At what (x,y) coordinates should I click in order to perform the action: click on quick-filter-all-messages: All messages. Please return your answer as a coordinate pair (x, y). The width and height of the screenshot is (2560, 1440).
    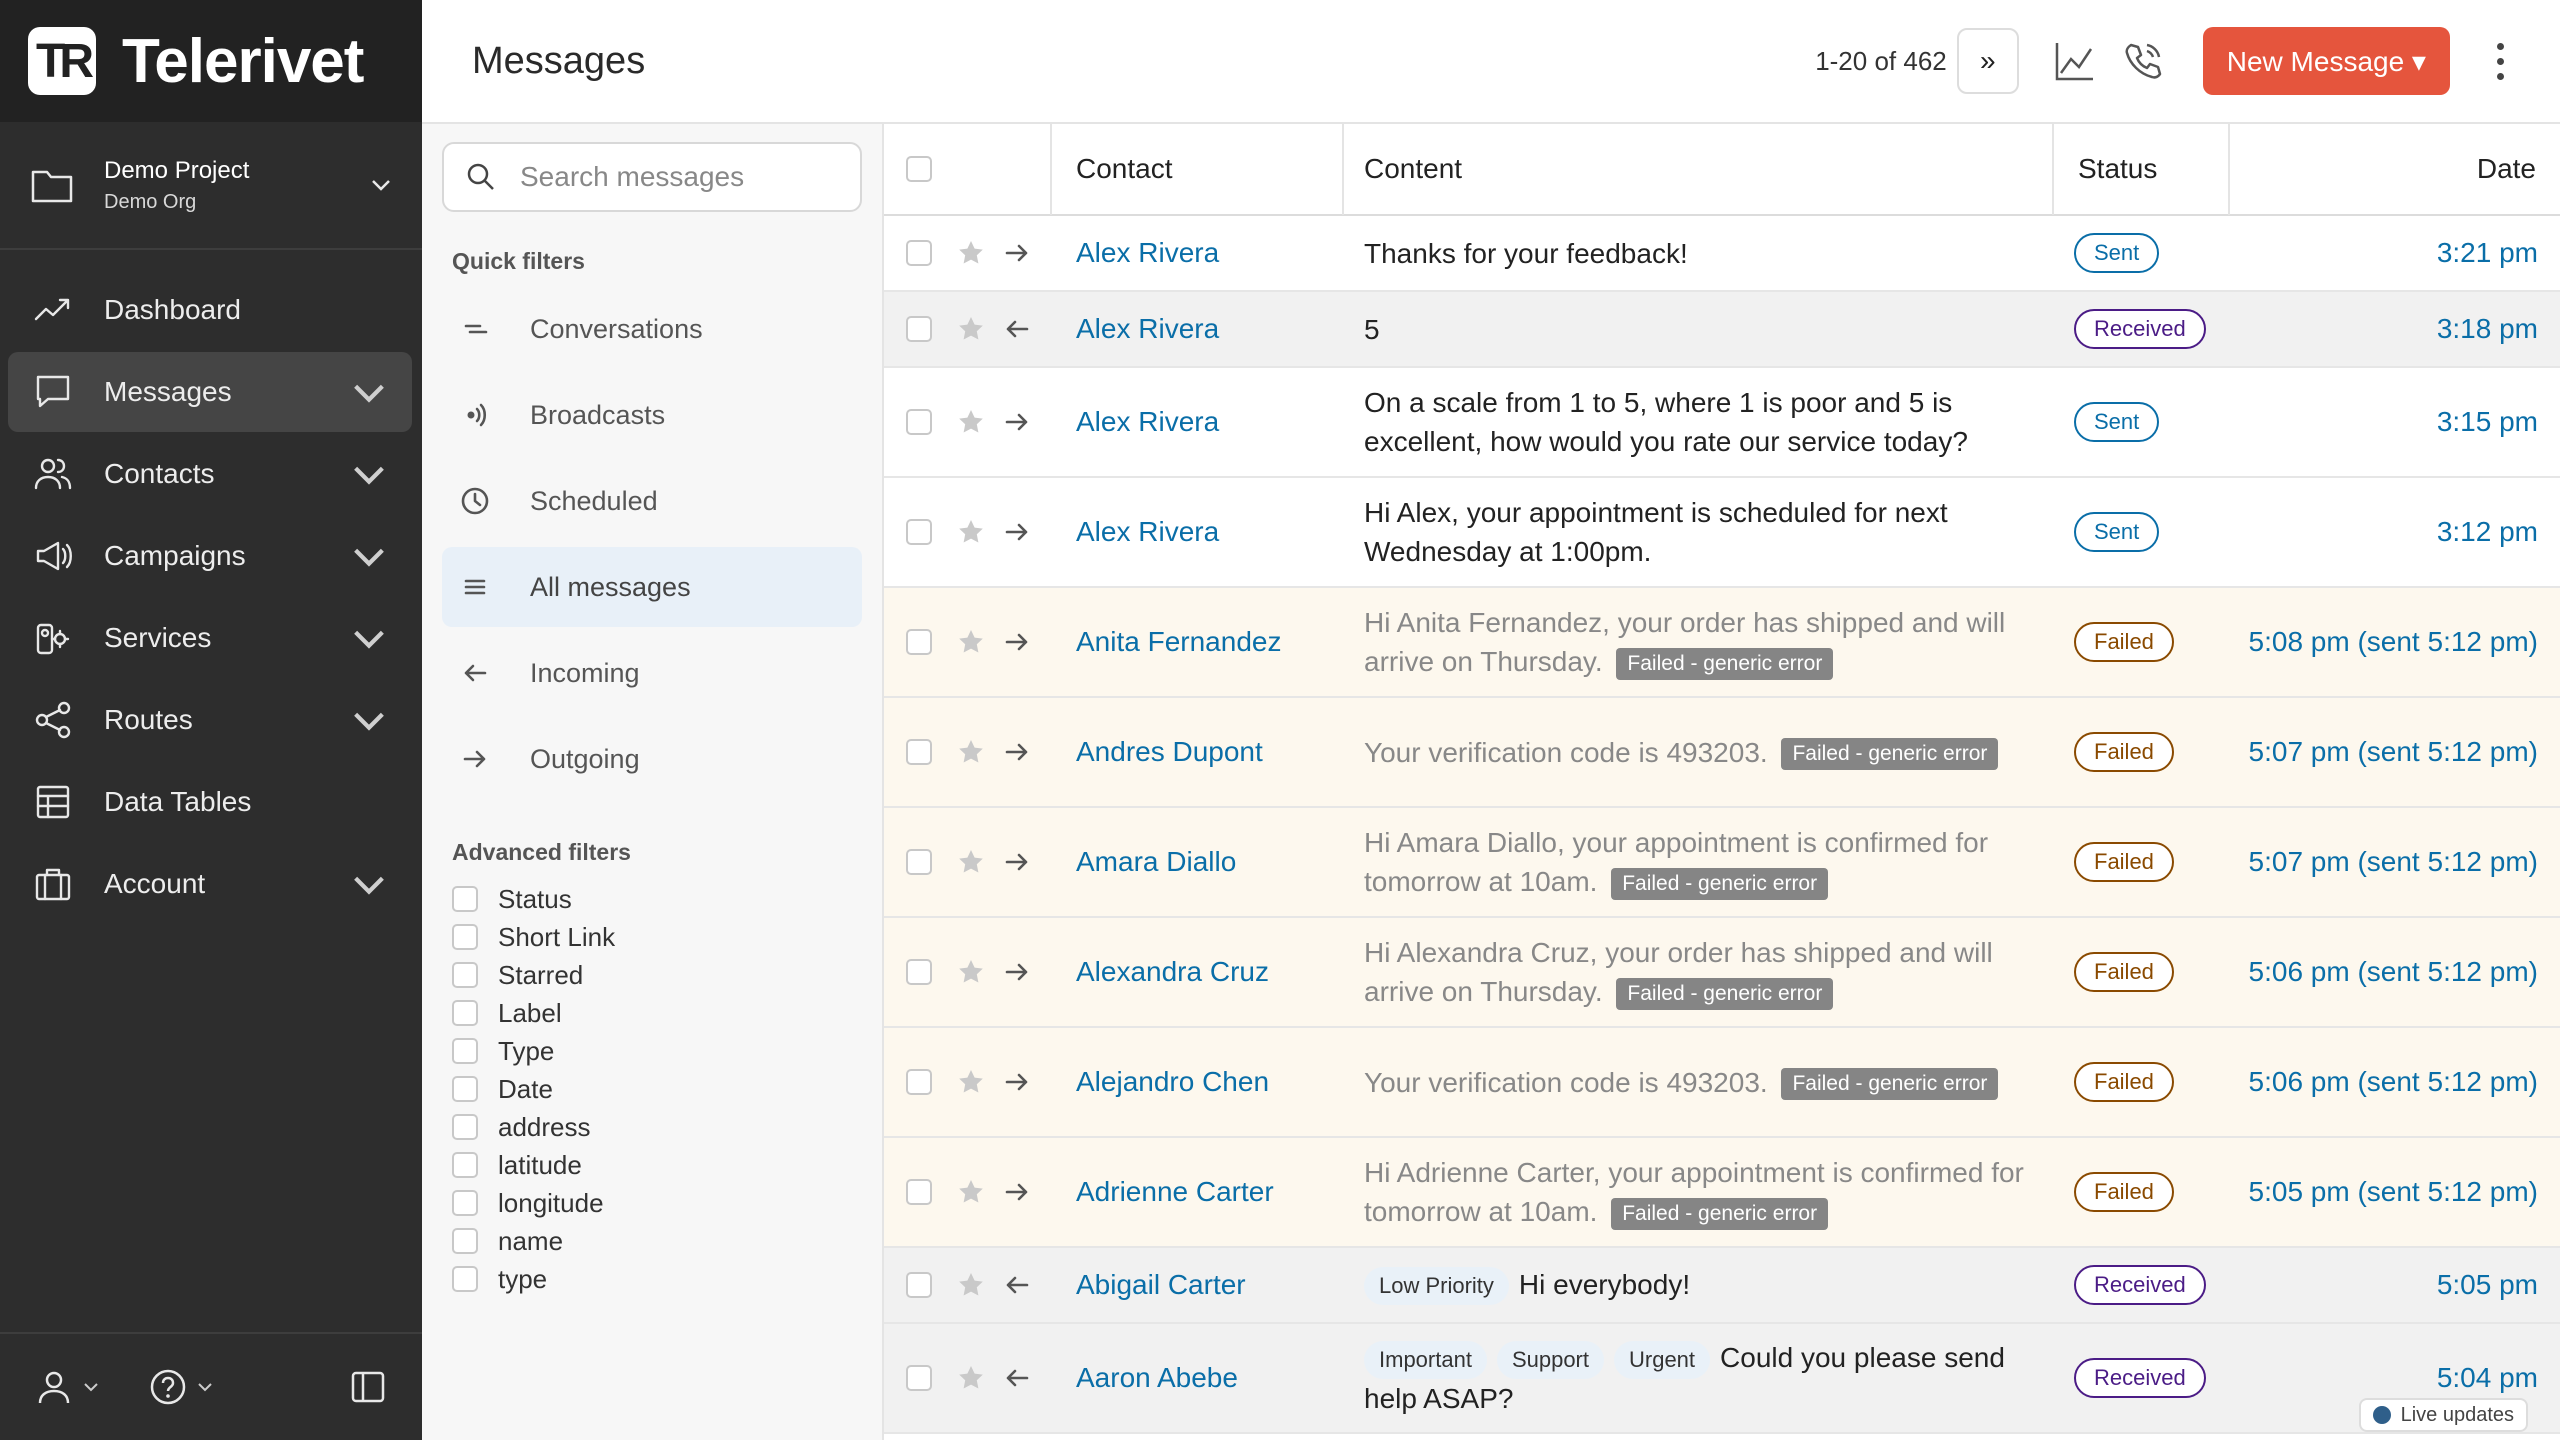
    Looking at the image, I should click on (652, 587).